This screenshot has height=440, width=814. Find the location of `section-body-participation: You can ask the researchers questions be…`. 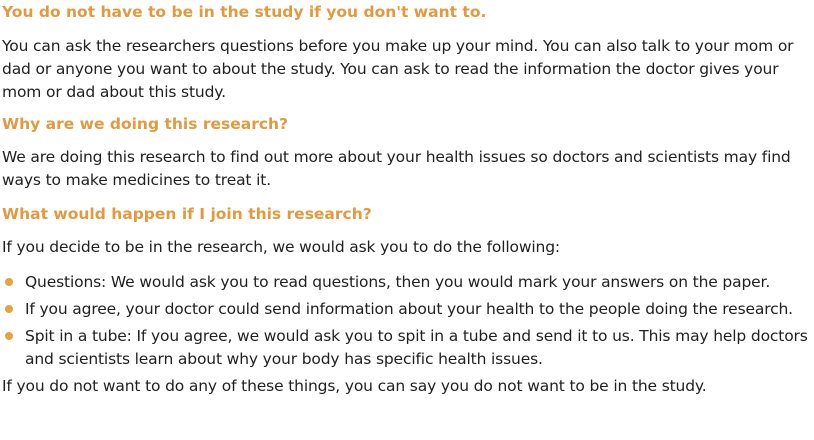

section-body-participation: You can ask the researchers questions be… is located at coordinates (398, 69).